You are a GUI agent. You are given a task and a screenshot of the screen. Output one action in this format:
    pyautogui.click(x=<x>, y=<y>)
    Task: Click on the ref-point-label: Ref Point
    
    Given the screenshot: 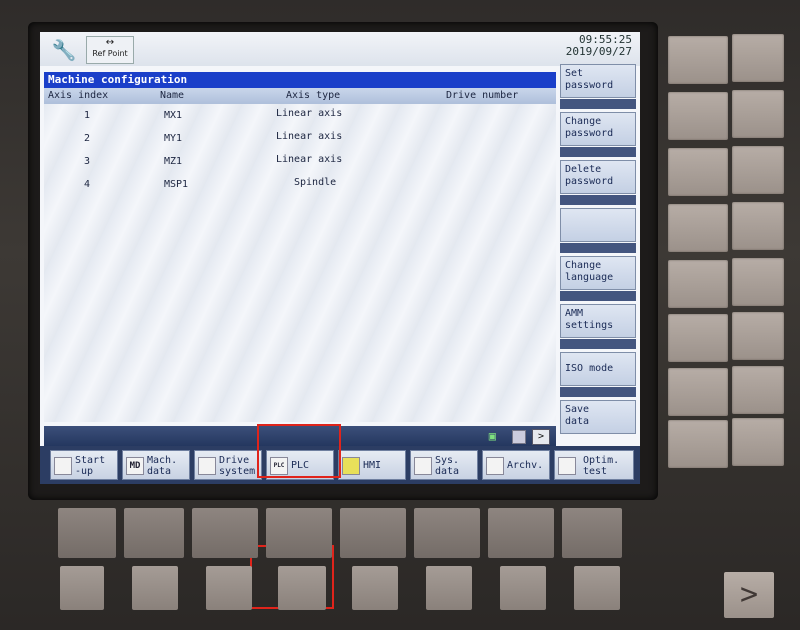 What is the action you would take?
    pyautogui.click(x=110, y=53)
    